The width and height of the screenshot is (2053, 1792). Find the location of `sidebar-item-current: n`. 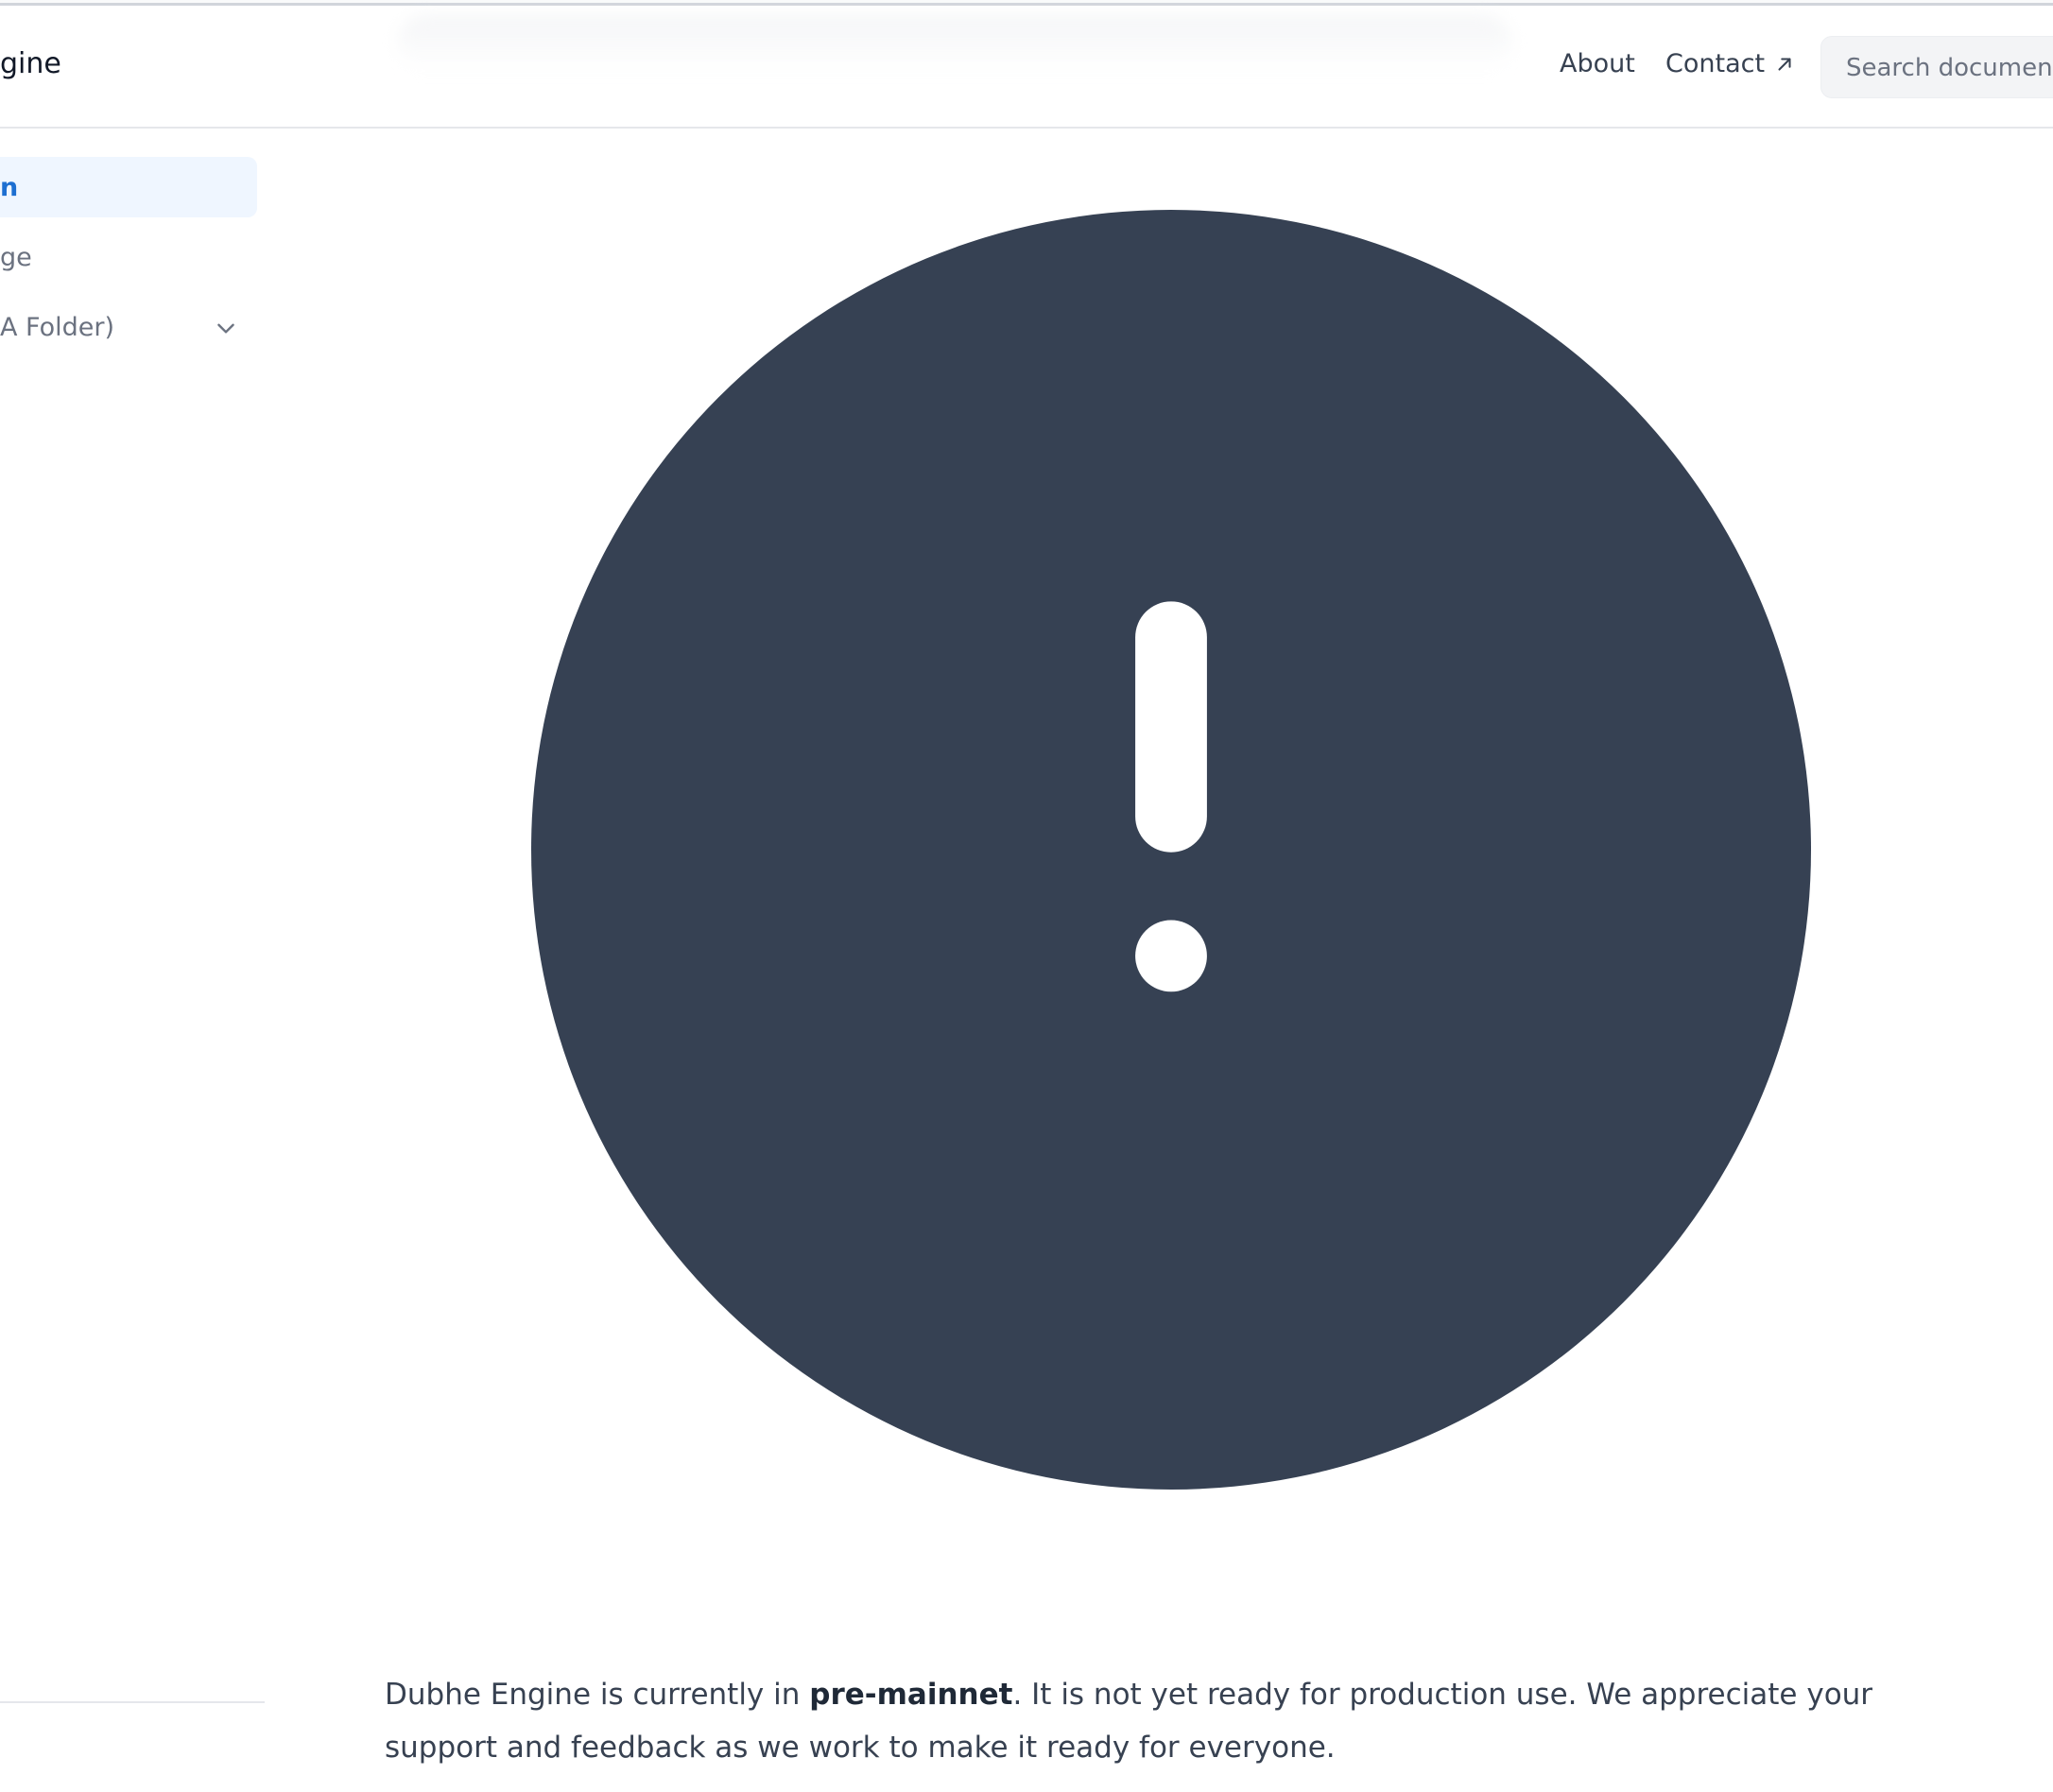

sidebar-item-current: n is located at coordinates (128, 187).